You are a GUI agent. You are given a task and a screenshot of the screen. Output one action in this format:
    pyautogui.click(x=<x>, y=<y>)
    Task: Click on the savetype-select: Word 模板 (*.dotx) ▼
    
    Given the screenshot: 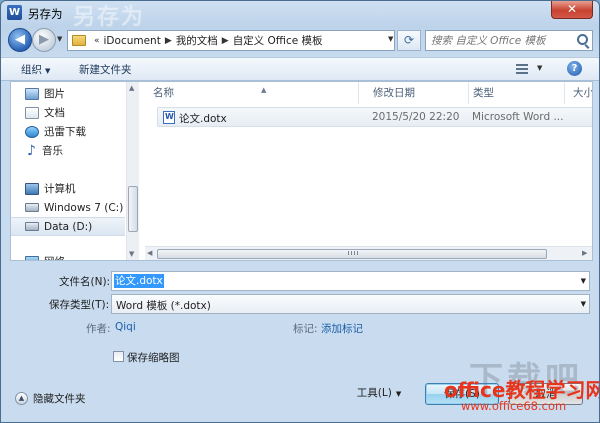 What is the action you would take?
    pyautogui.click(x=350, y=304)
    